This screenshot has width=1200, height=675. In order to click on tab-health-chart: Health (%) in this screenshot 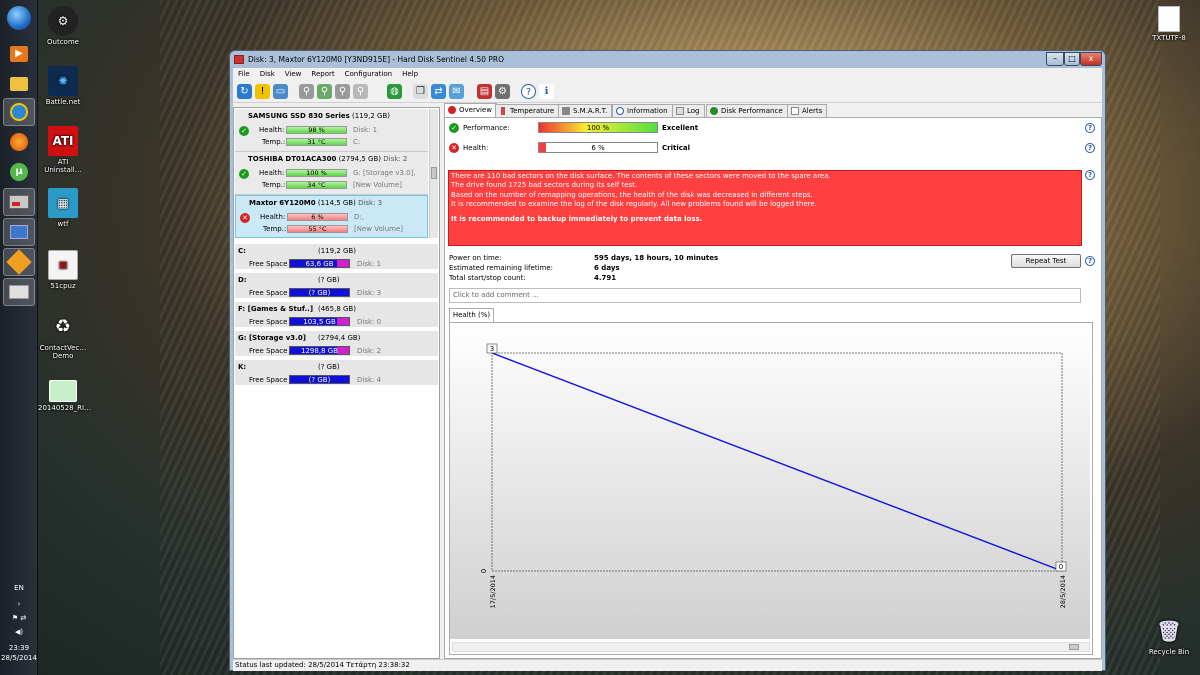, I will do `click(471, 315)`.